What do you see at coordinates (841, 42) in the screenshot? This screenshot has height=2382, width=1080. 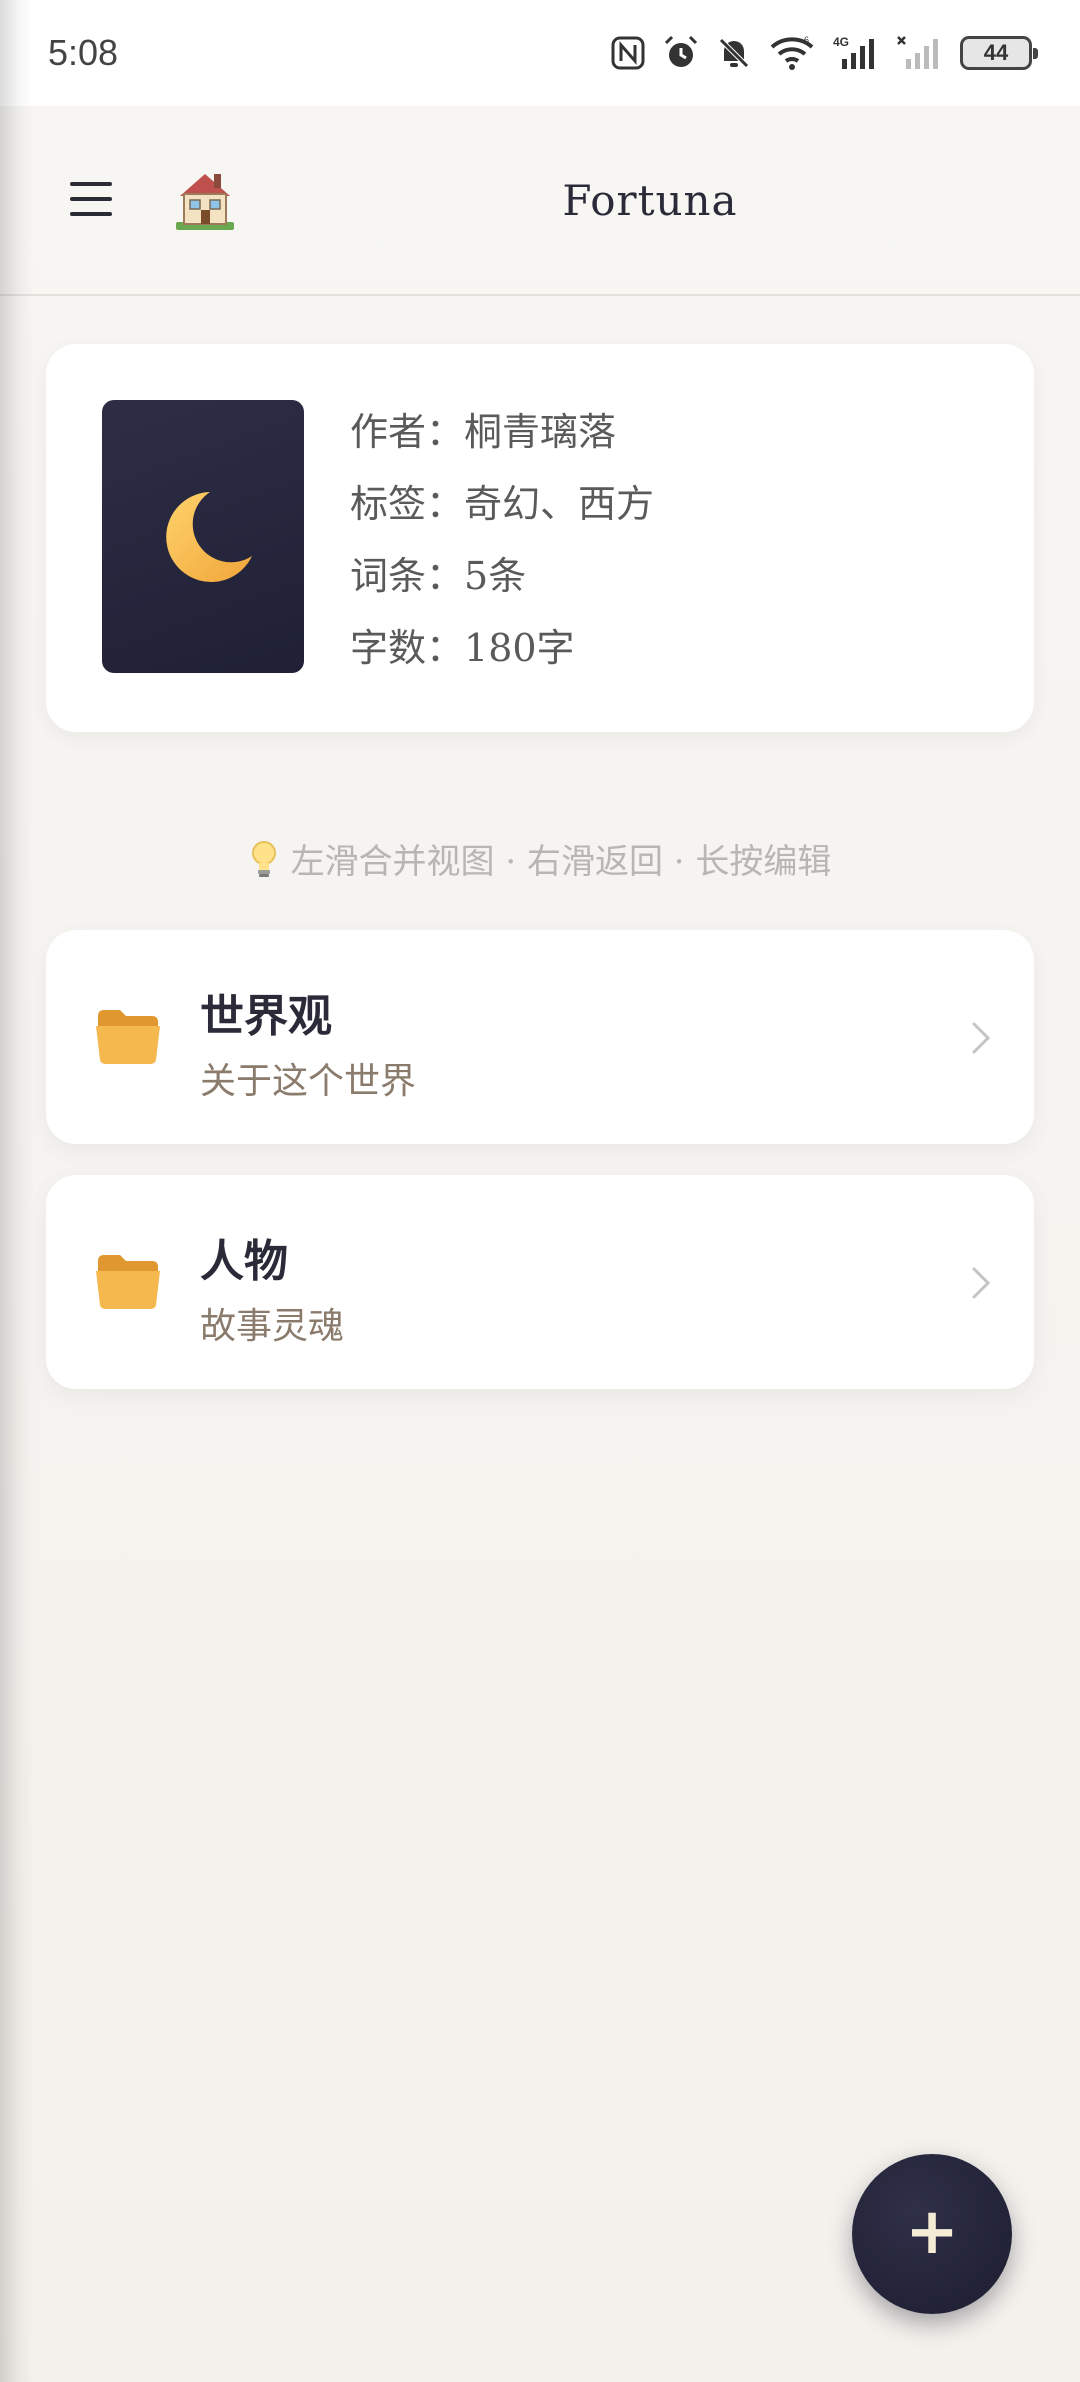 I see `svg-text: 4G` at bounding box center [841, 42].